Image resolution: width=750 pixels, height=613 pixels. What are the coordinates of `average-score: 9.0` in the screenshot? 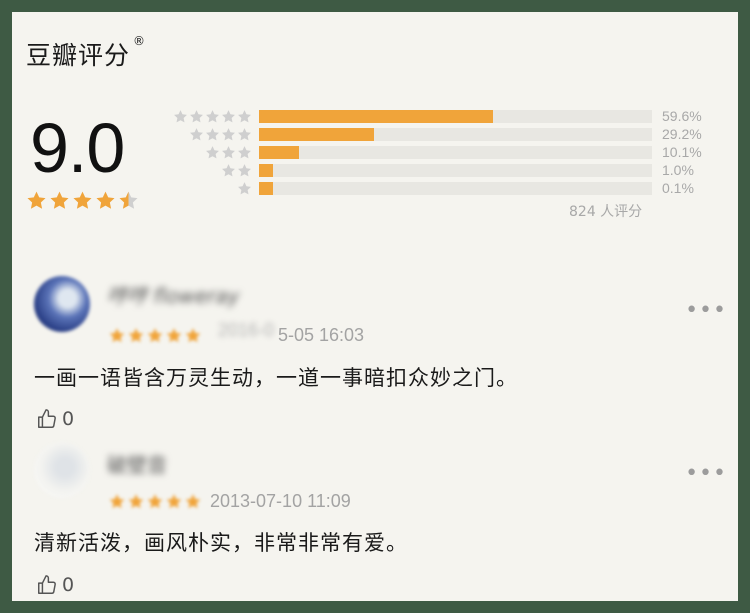 It's located at (77, 148).